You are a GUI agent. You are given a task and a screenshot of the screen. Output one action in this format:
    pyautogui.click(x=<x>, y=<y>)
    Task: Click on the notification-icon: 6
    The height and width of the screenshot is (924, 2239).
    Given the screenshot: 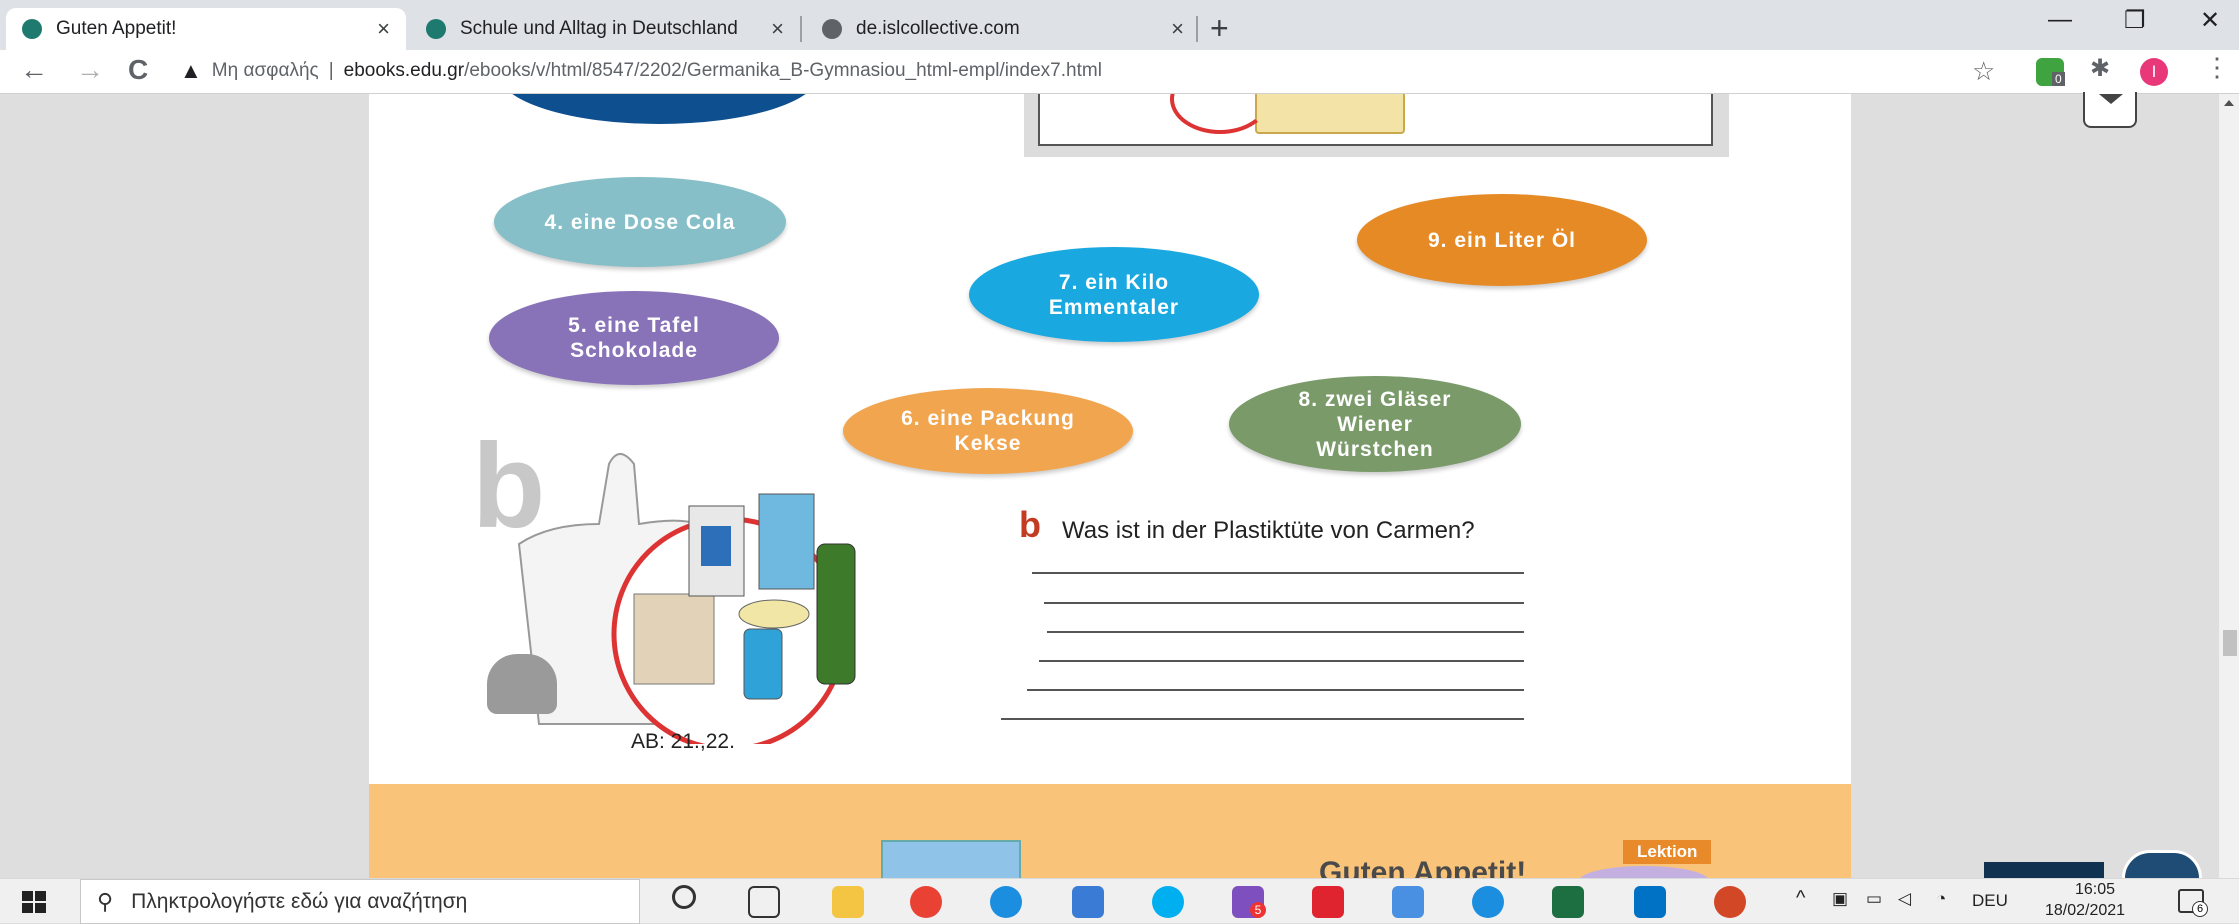 What is the action you would take?
    pyautogui.click(x=2193, y=903)
    